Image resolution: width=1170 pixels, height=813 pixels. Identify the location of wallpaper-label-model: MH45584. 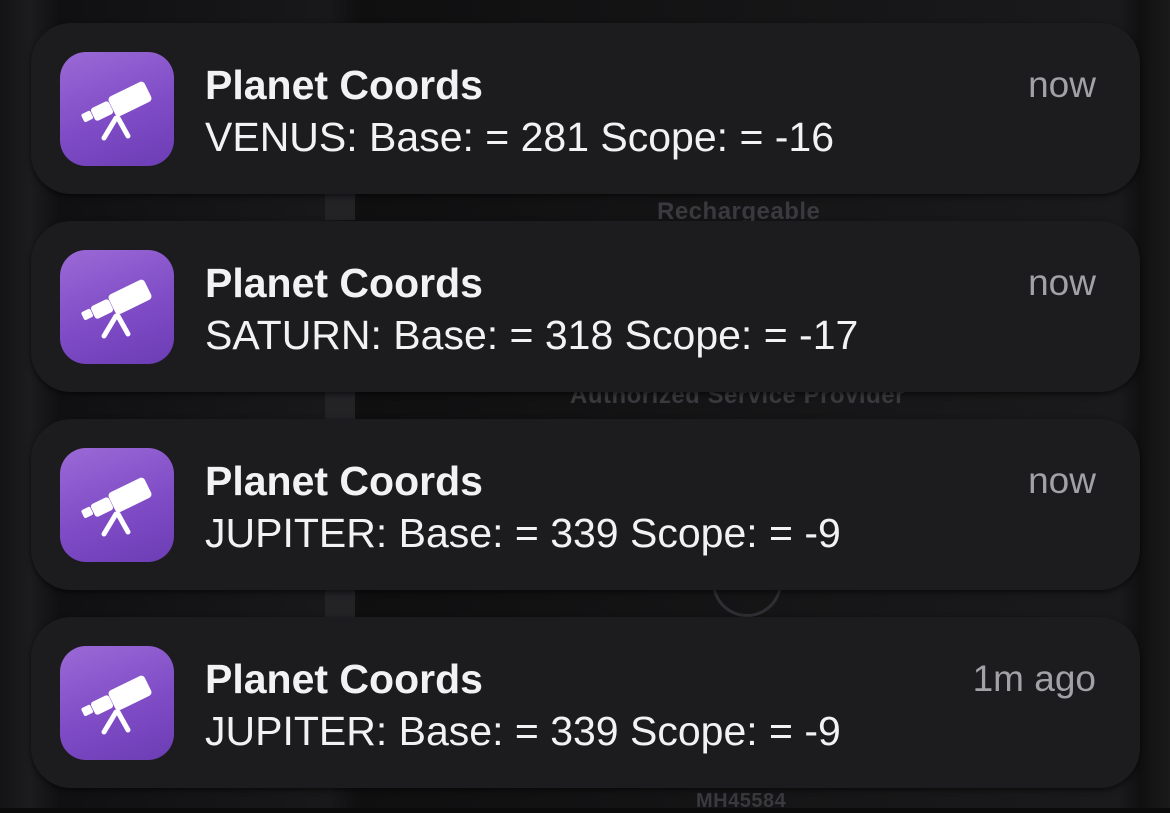
(741, 801).